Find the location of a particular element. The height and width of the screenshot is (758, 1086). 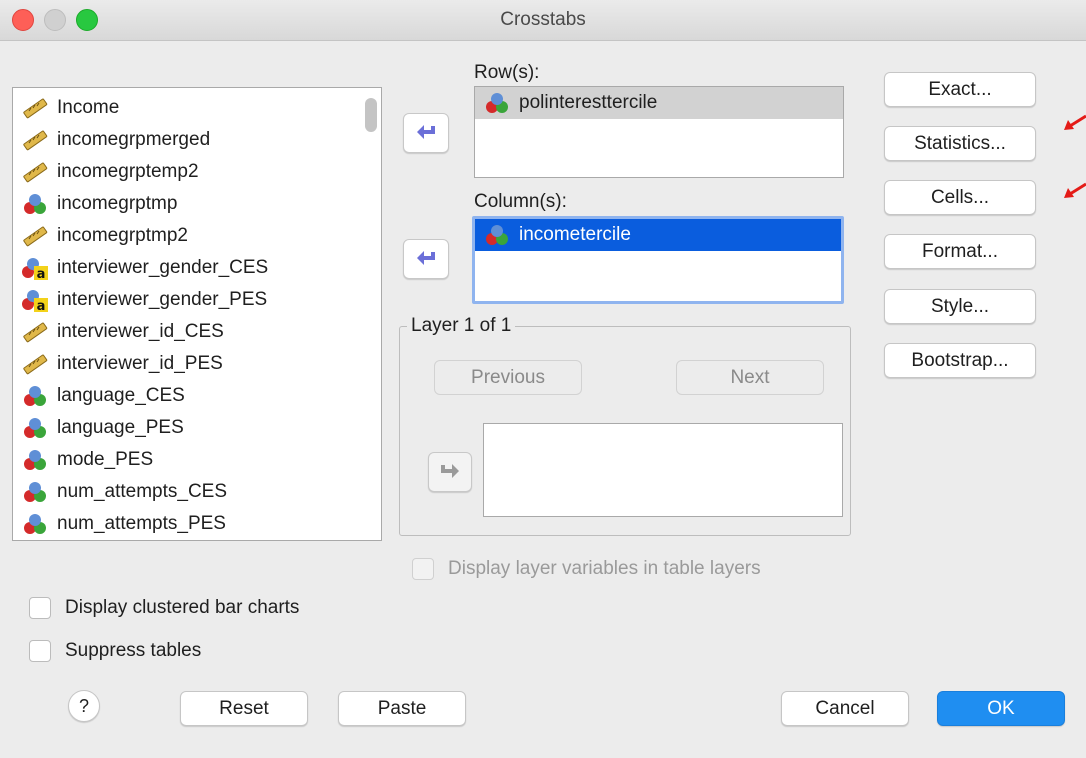

variable-list-item: incomegrptmp2 is located at coordinates (197, 236).